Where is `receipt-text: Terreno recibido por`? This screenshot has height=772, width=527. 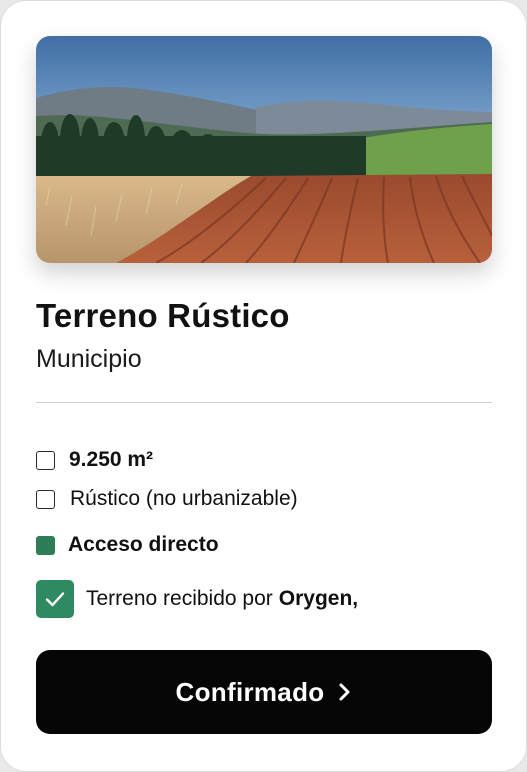 receipt-text: Terreno recibido por is located at coordinates (179, 598).